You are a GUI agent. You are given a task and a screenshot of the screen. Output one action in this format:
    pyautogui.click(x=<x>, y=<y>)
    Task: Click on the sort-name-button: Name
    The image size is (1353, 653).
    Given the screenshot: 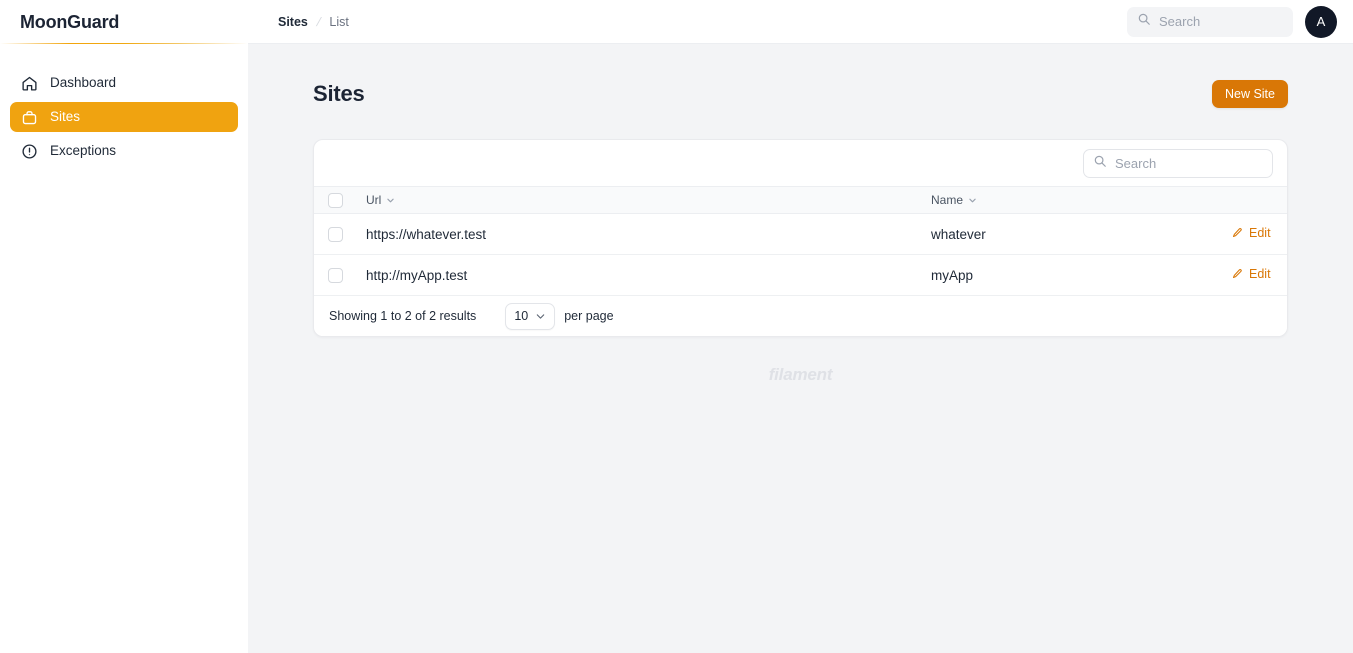 What is the action you would take?
    pyautogui.click(x=954, y=200)
    